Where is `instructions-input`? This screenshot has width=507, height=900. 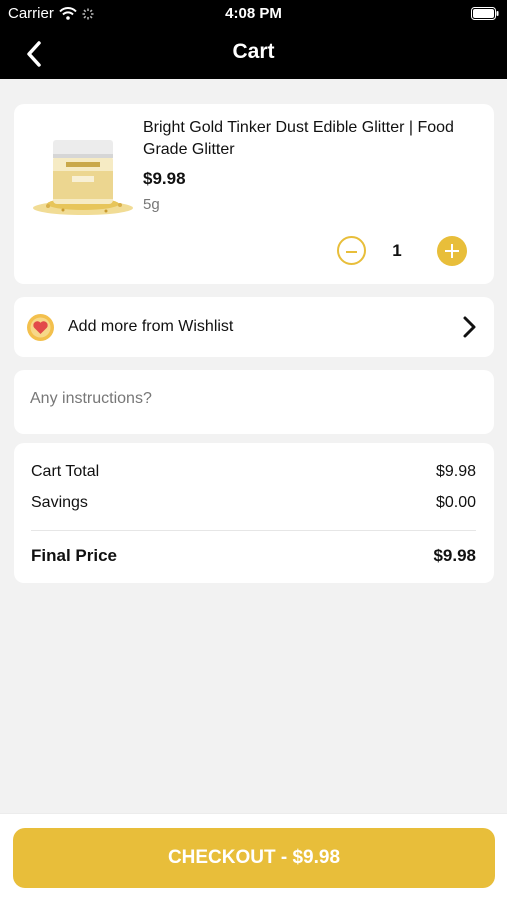 instructions-input is located at coordinates (250, 399).